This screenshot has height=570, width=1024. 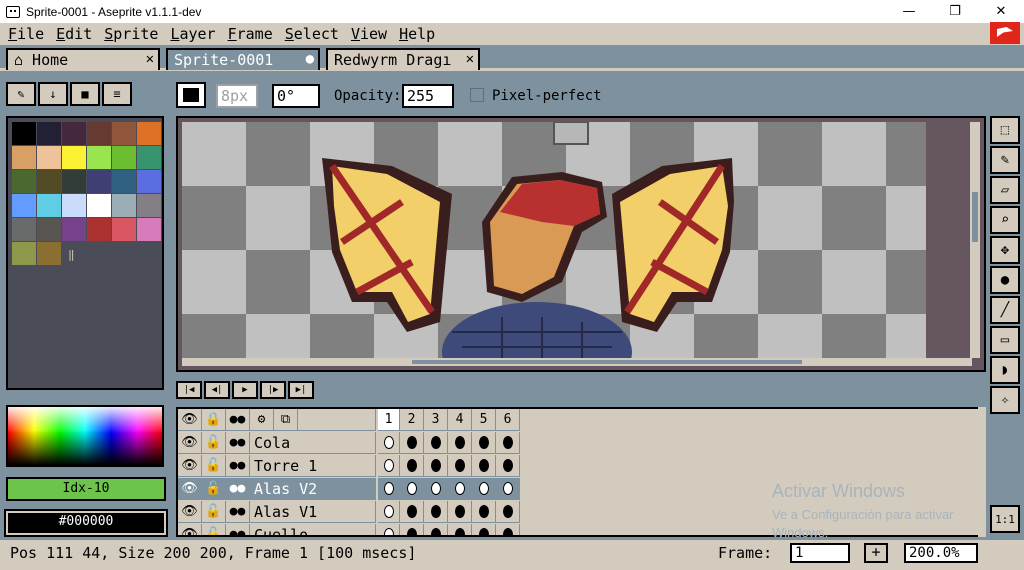 I want to click on layer-name: Torre 1, so click(x=313, y=466).